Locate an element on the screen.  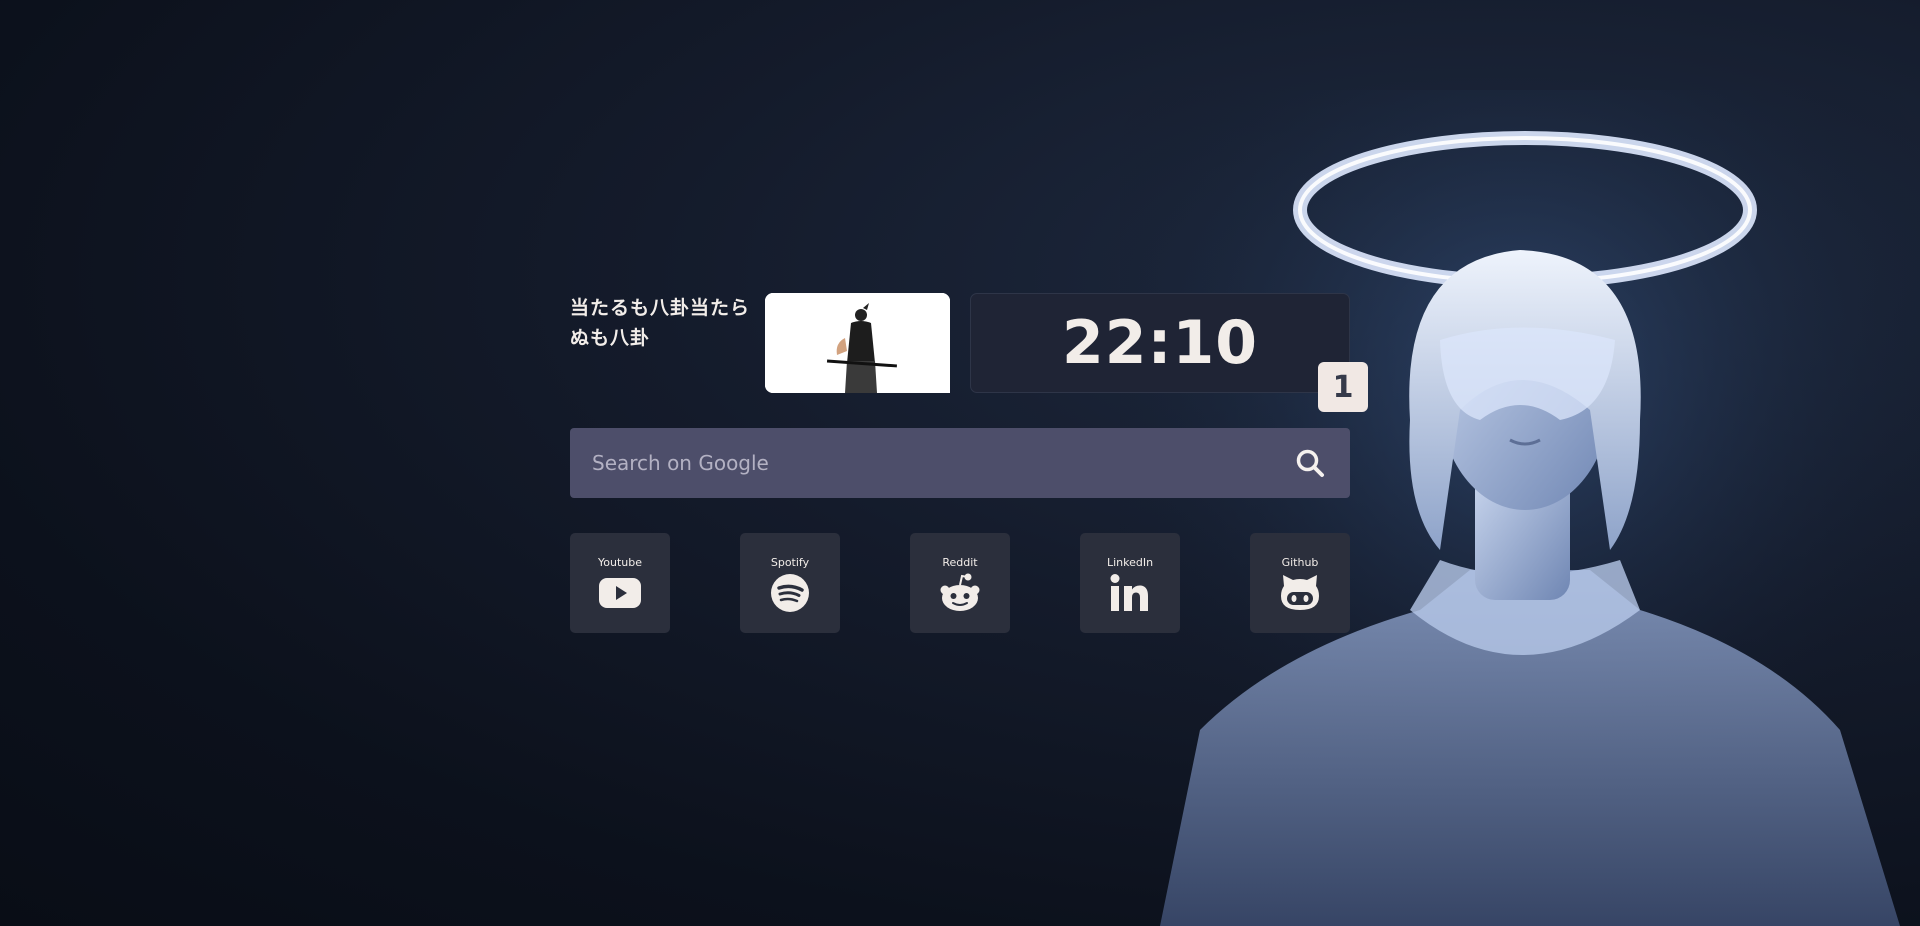
clock-widget: 22:10 is located at coordinates (1160, 343).